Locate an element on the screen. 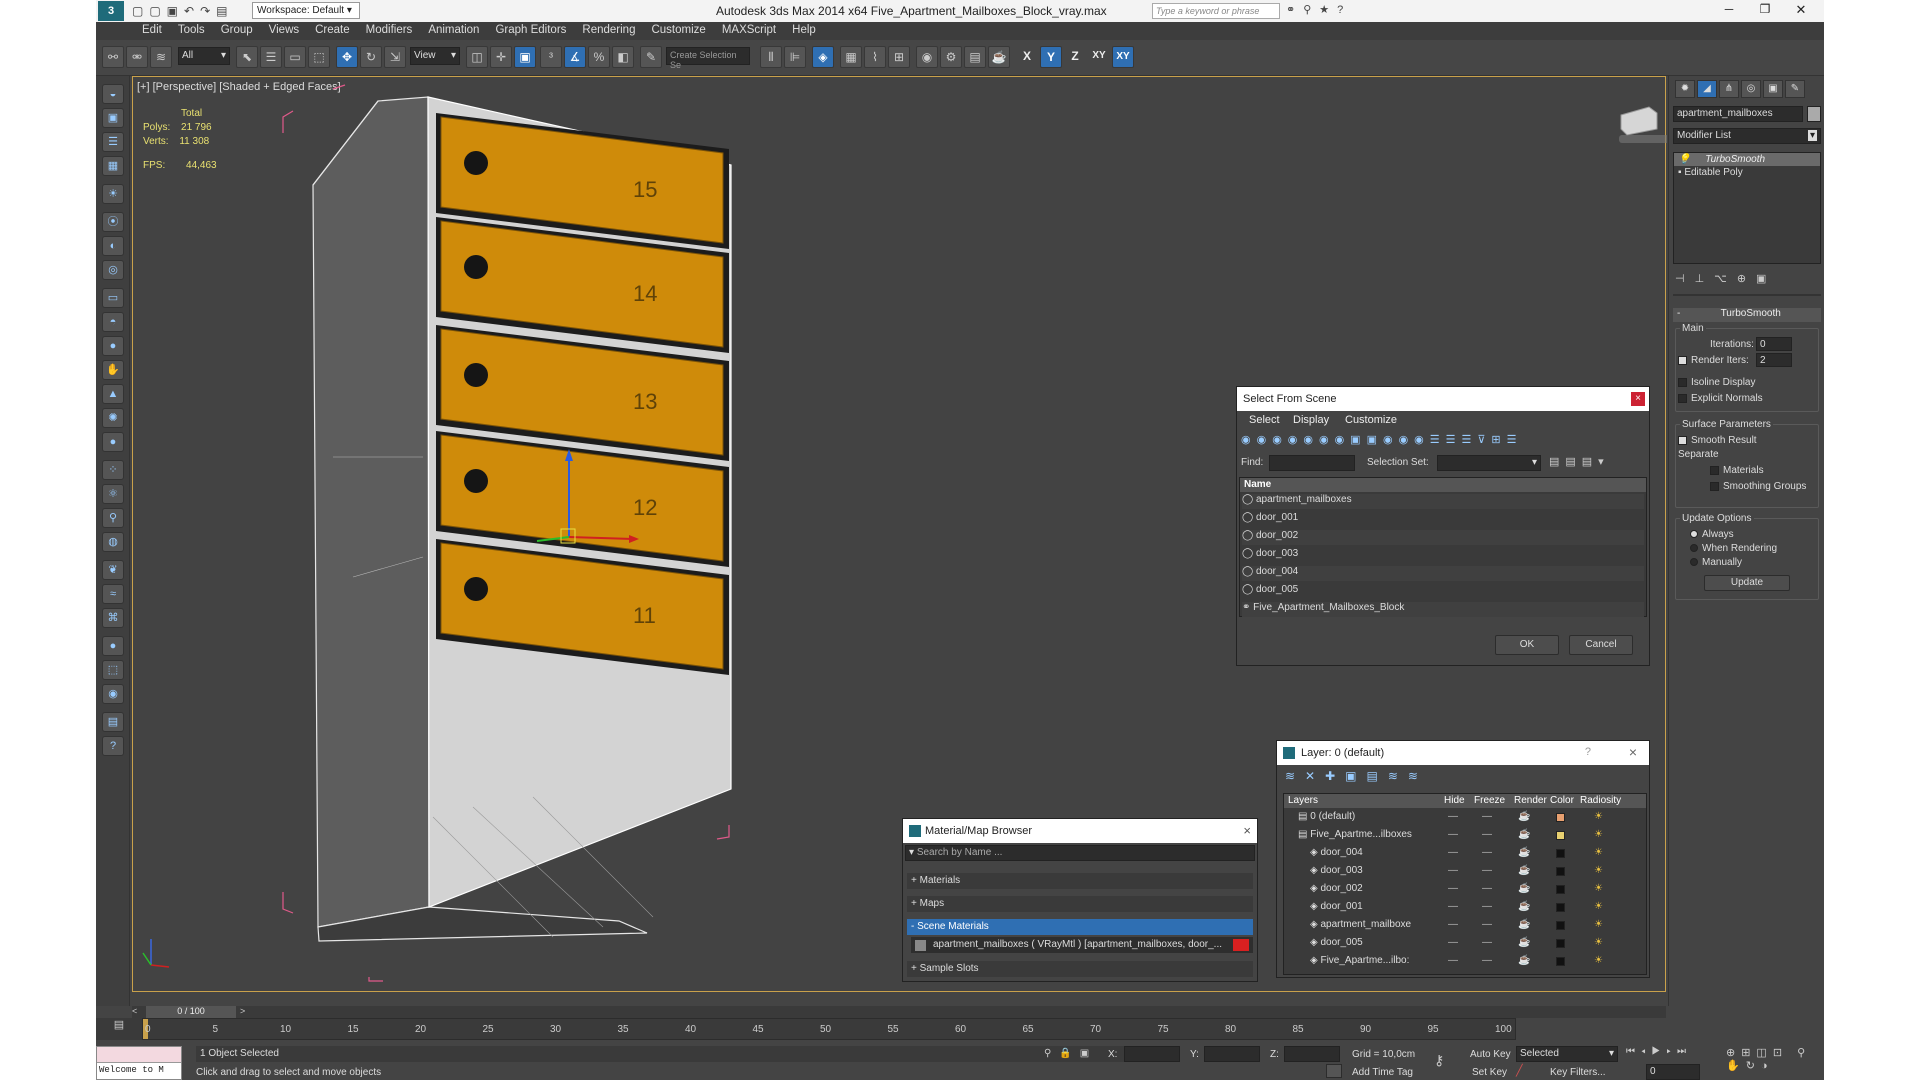 This screenshot has height=1080, width=1920. select-filter-toolbar-icons: ◉◉◉◉◉◉◉▣▣◉◉◉☰☰☰⊽⊞☰ is located at coordinates (1443, 442).